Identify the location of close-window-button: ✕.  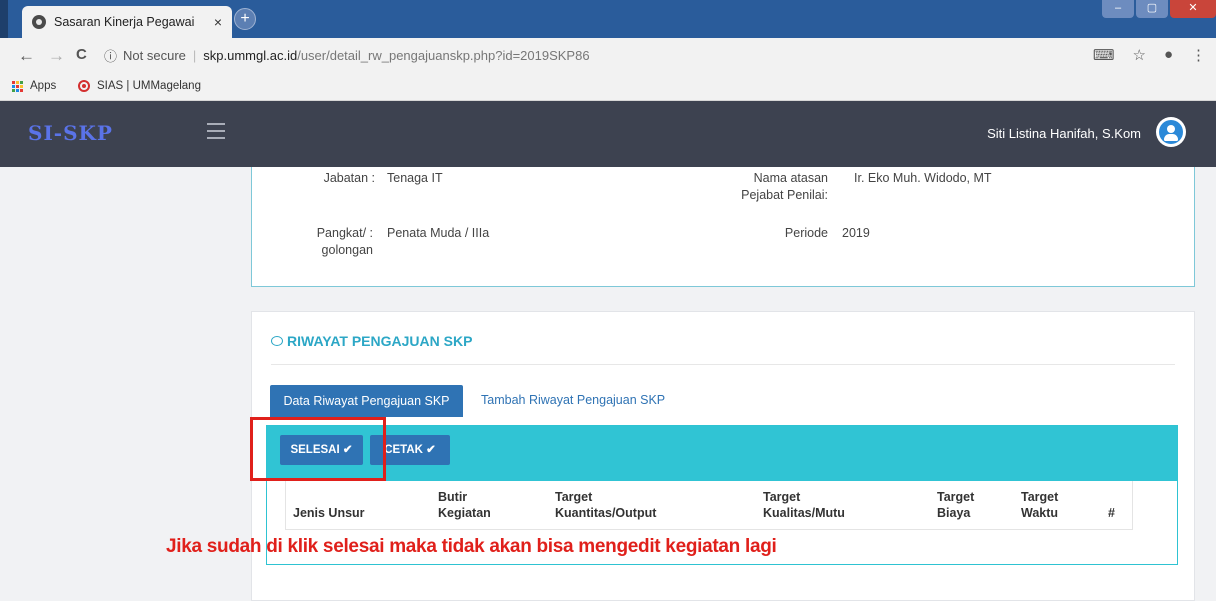
(1193, 9).